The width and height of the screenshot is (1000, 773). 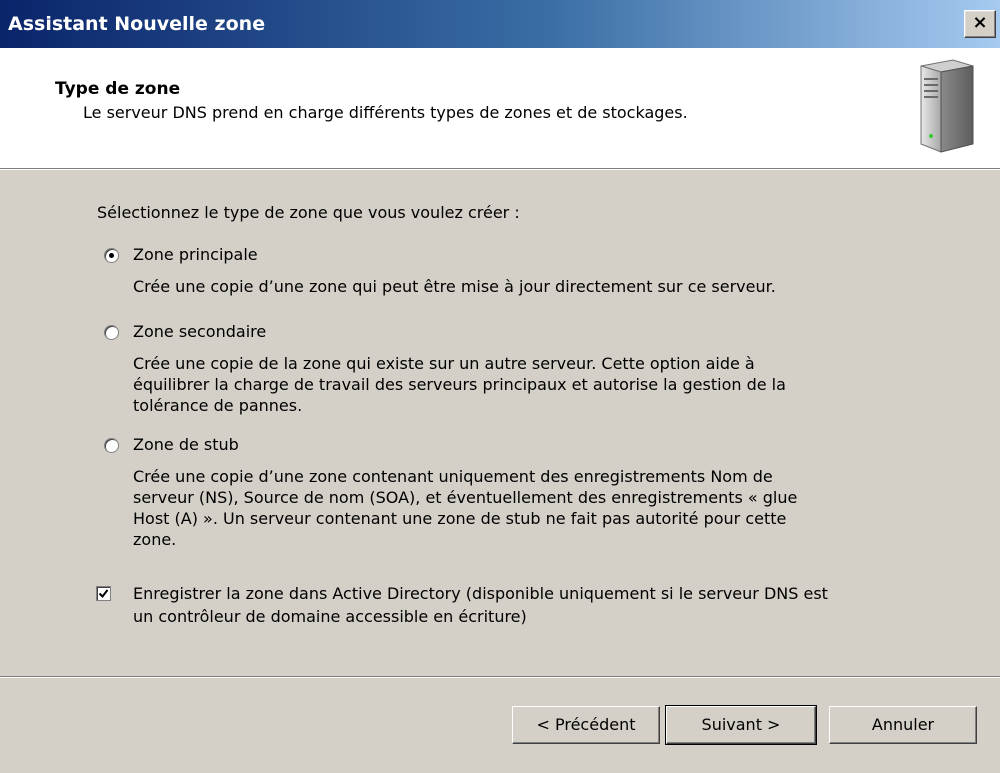 I want to click on page-title: Type de zone, so click(x=118, y=89).